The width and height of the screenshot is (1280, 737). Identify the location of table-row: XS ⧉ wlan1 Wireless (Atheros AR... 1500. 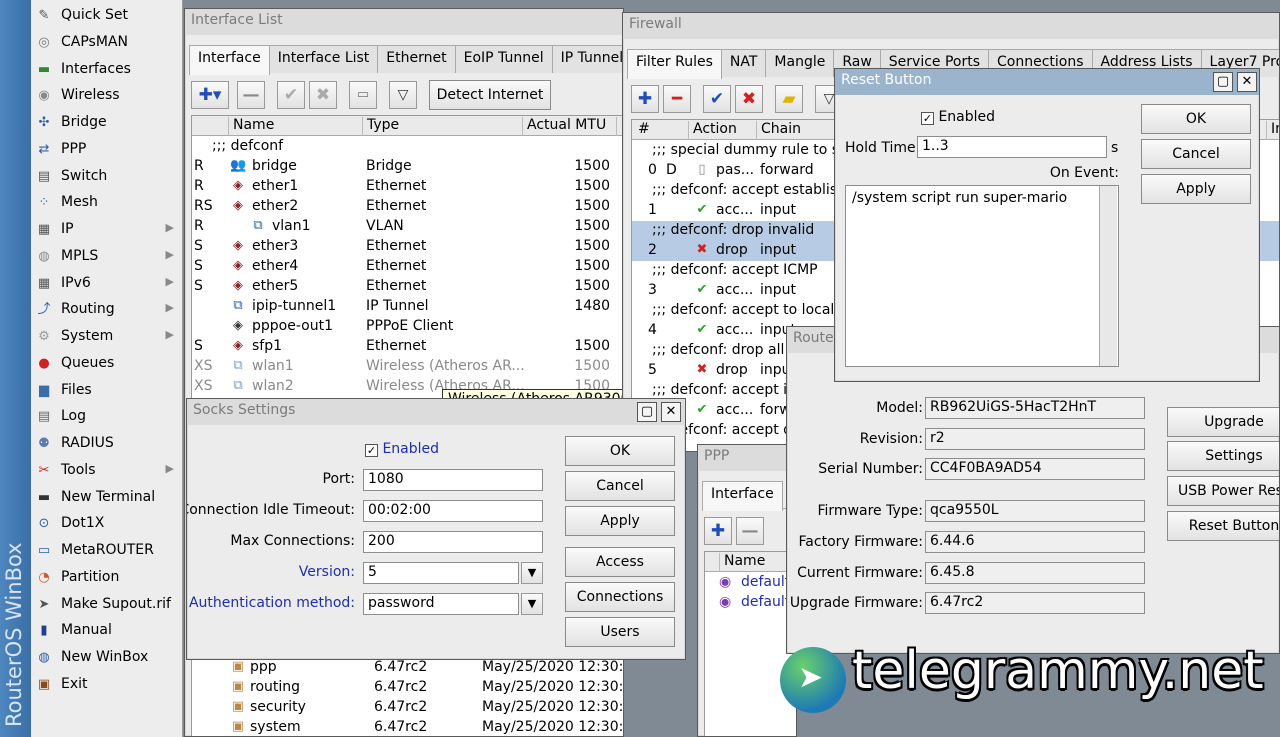
(407, 367).